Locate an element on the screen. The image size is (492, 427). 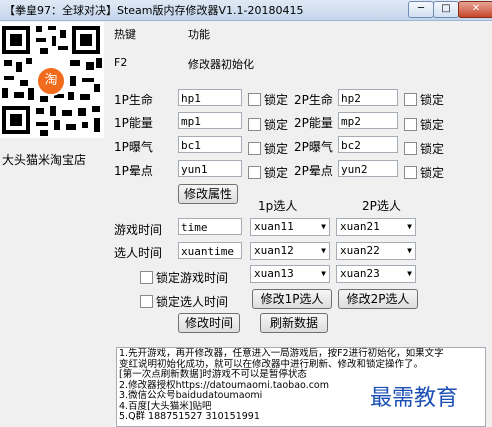
p1-yun-lock-checkbox: 锁定 is located at coordinates (268, 172).